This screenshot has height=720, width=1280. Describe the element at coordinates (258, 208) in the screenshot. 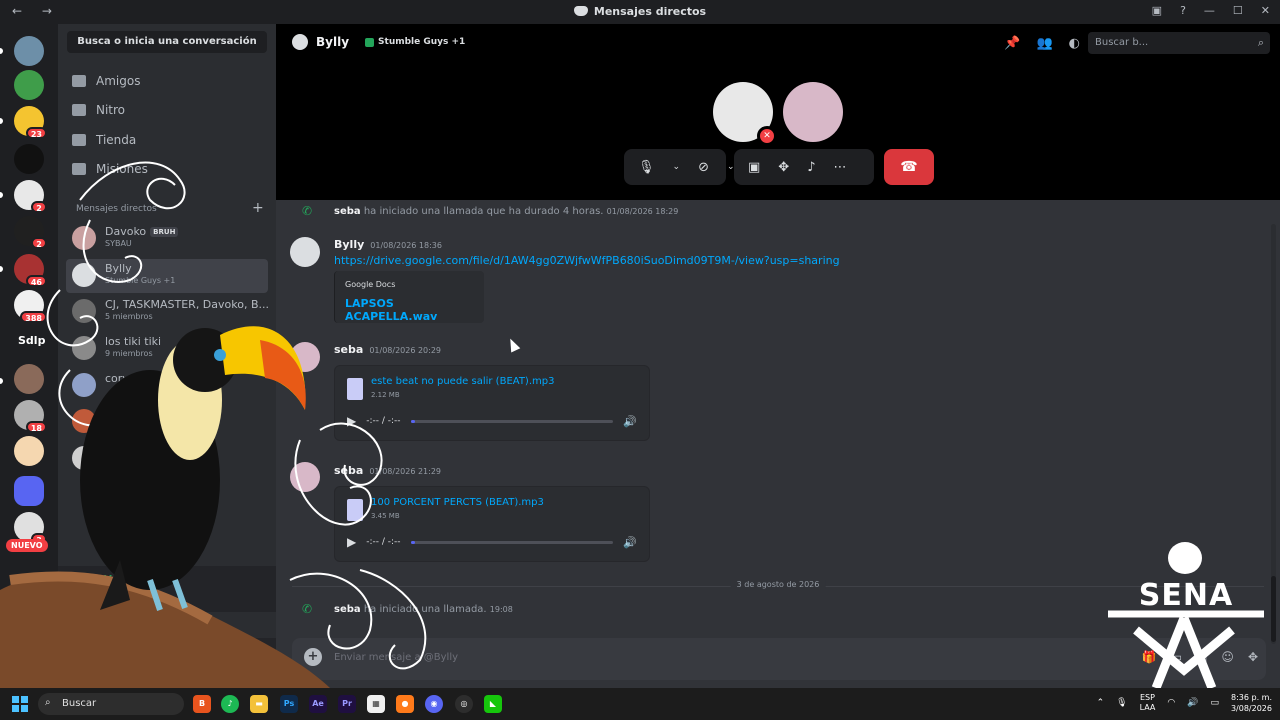

I see `create-dm-button: +` at that location.